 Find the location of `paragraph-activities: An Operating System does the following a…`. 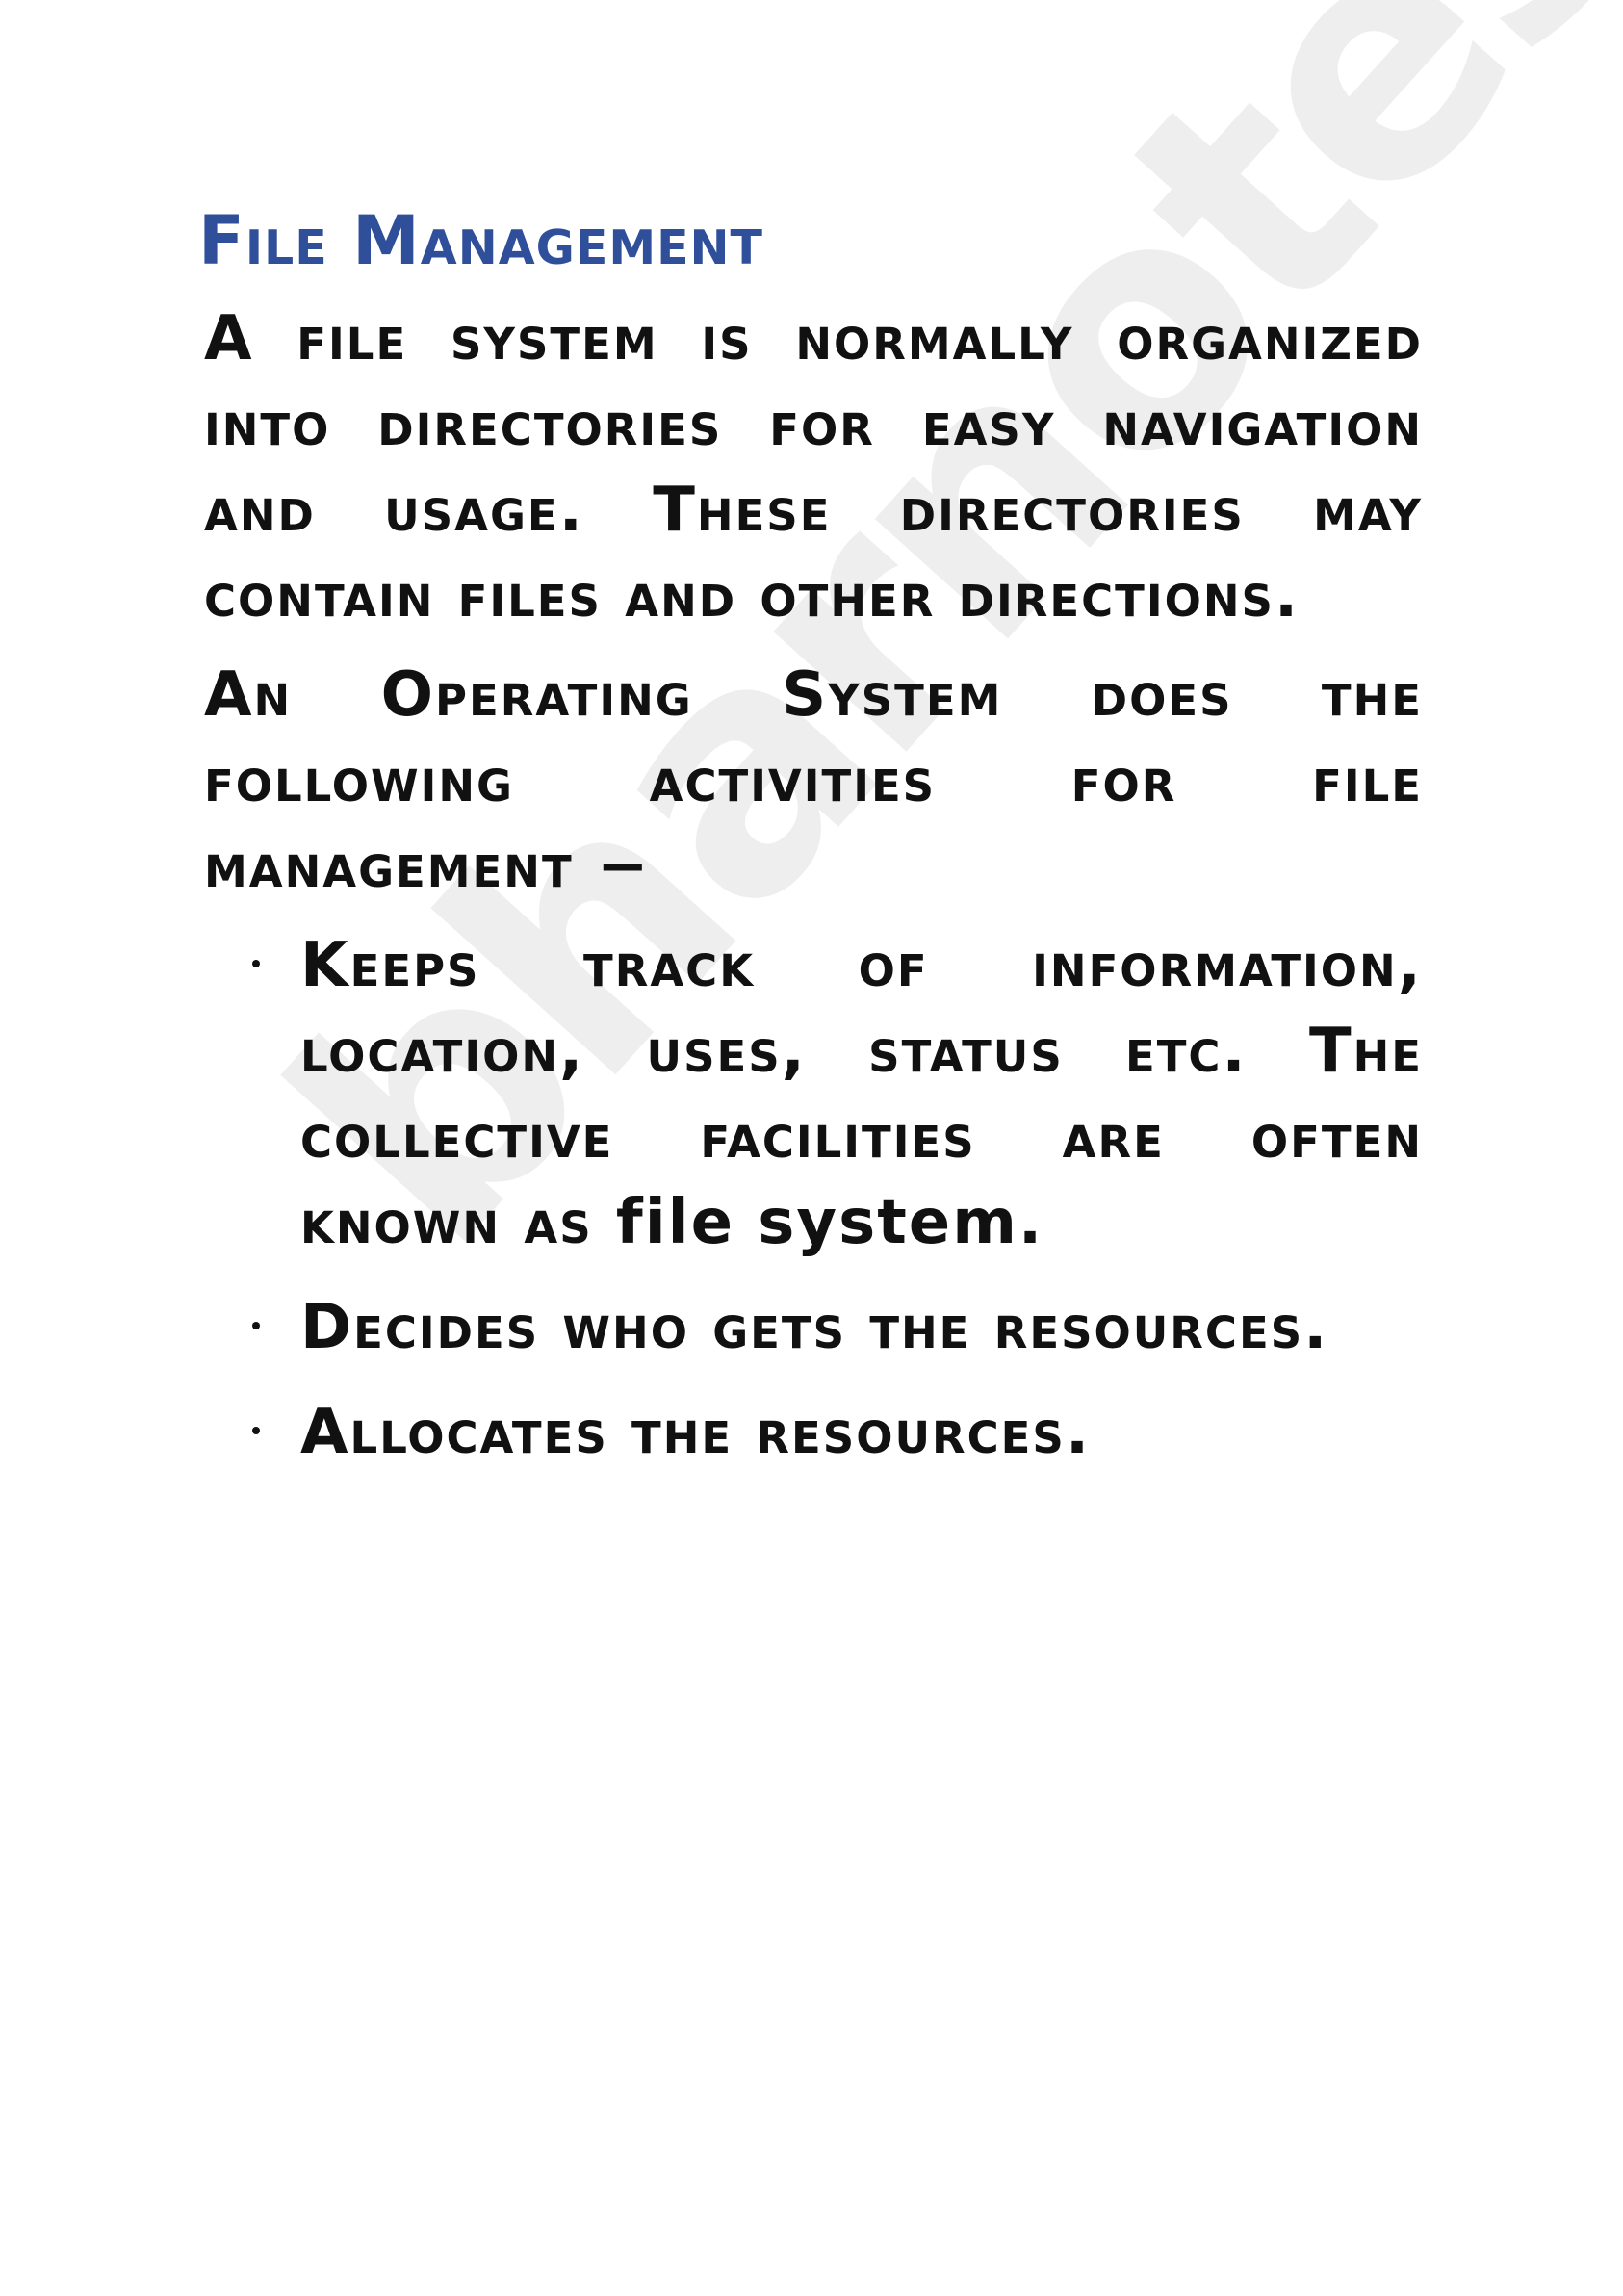

paragraph-activities: An Operating System does the following a… is located at coordinates (813, 780).